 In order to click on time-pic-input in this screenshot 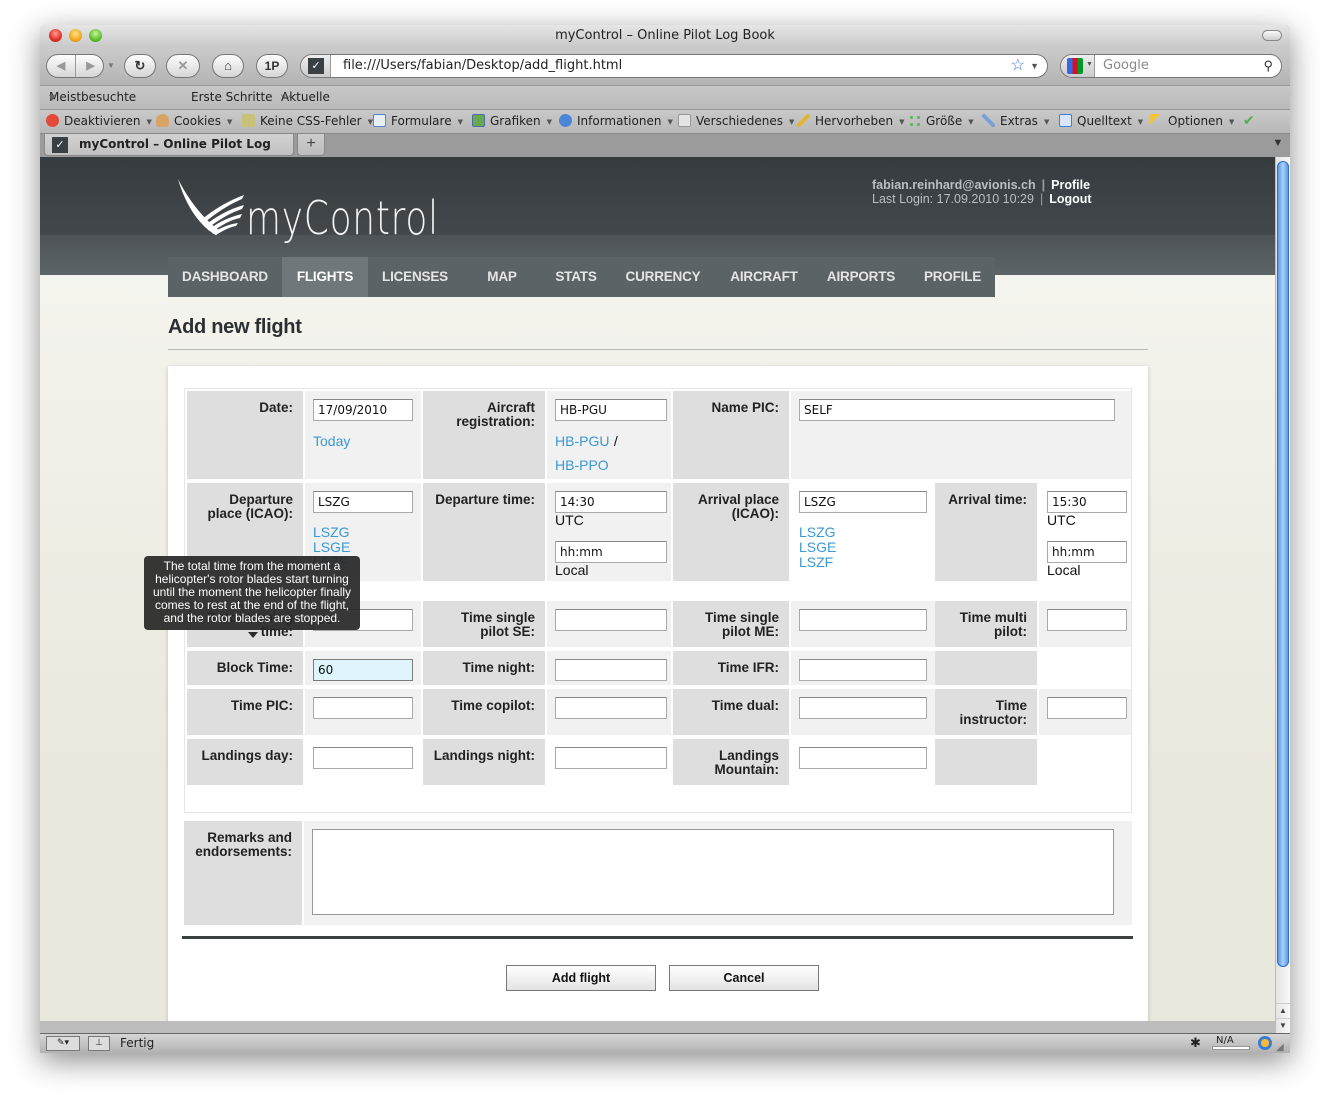, I will do `click(363, 708)`.